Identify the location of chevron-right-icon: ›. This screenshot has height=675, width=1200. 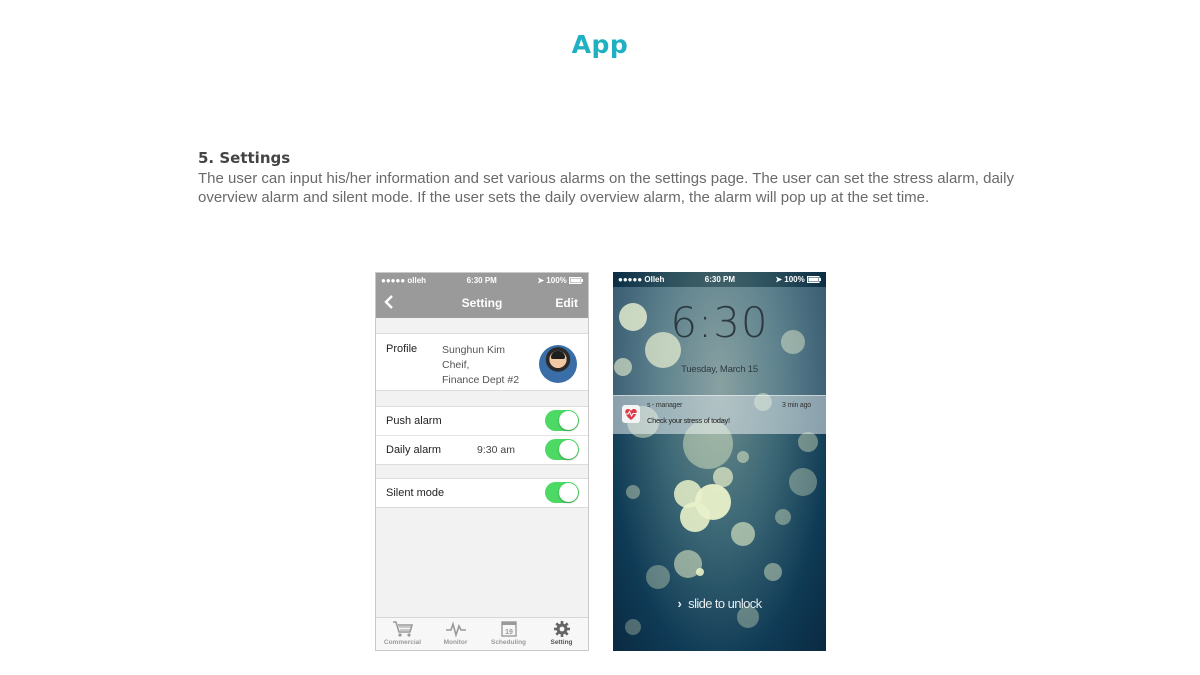
(679, 603).